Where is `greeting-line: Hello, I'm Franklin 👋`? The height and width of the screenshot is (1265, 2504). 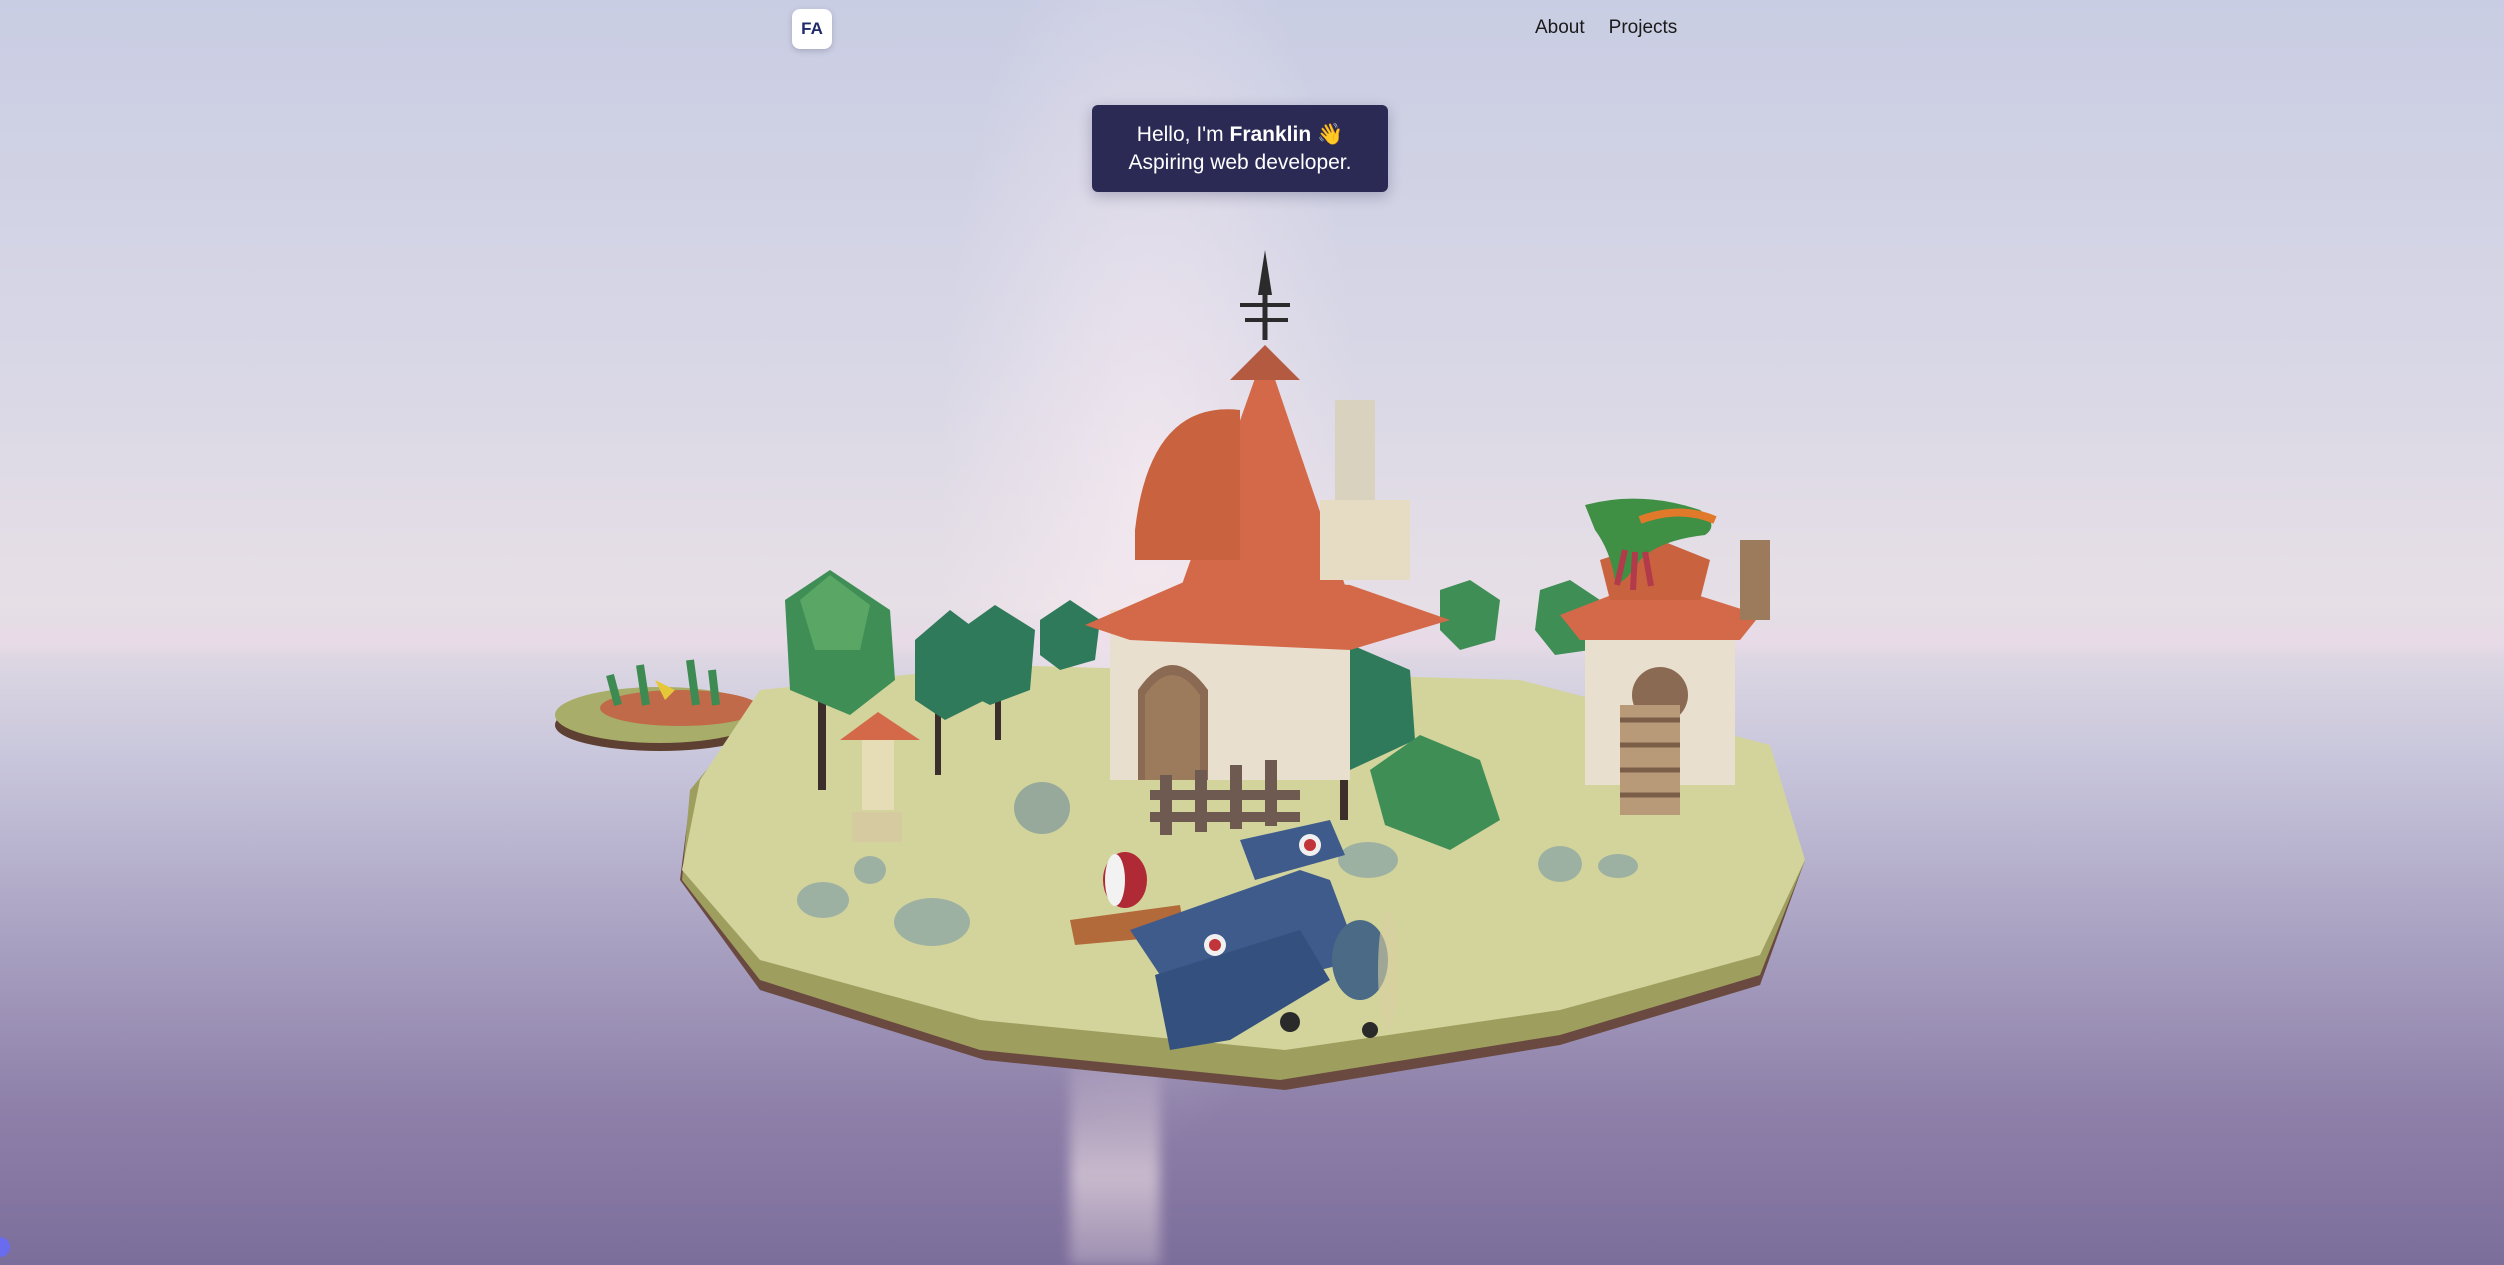 greeting-line: Hello, I'm Franklin 👋 is located at coordinates (1240, 135).